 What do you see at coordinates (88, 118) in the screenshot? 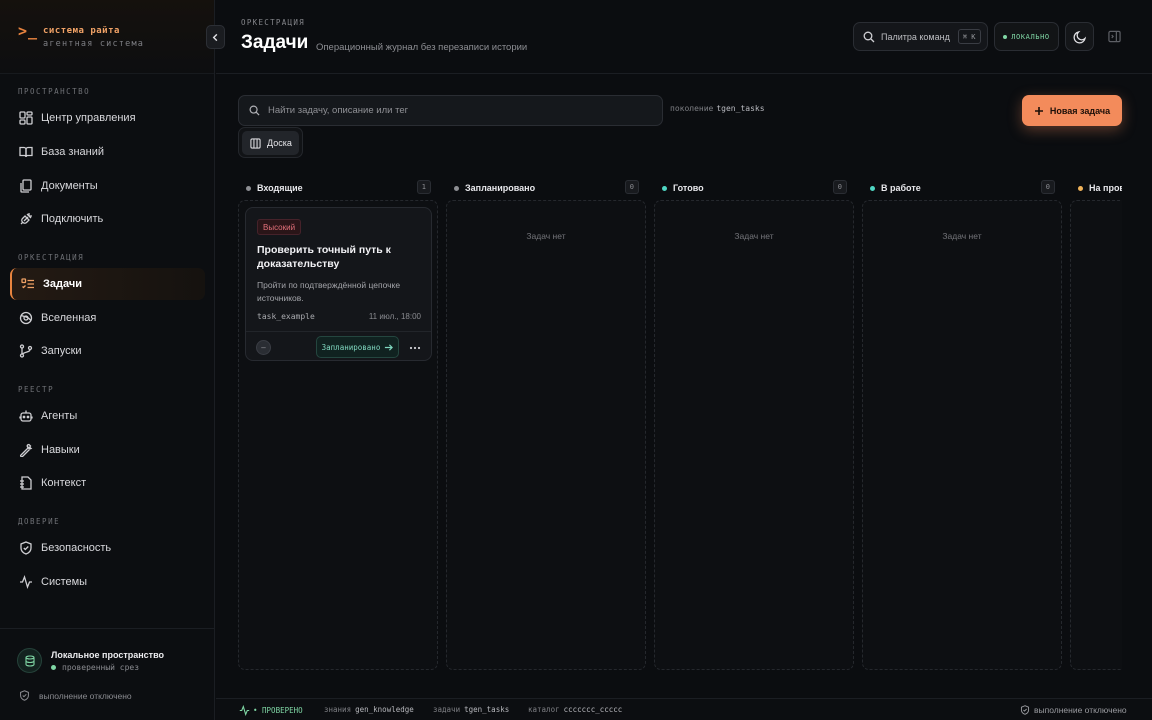
I see `sidebar-item-label: Центр управления` at bounding box center [88, 118].